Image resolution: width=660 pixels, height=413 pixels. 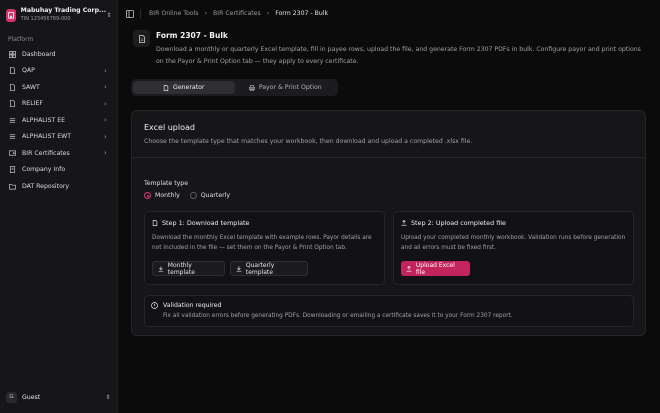 I want to click on tab-payor-print-option: Payor & Print Option, so click(x=286, y=87).